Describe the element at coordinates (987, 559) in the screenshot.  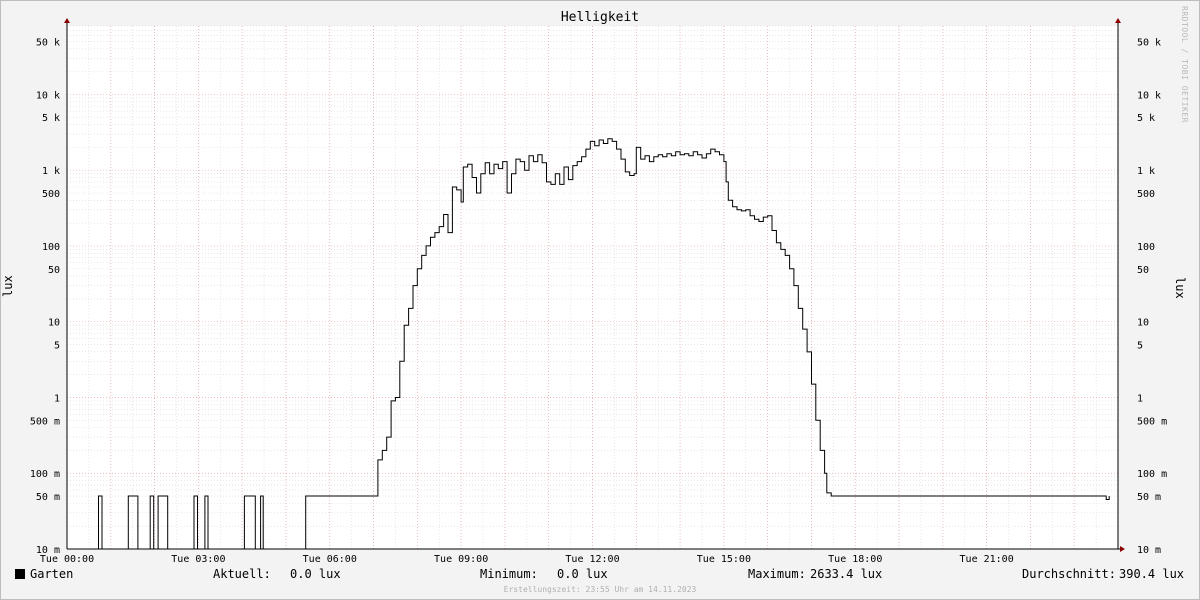
I see `x-tick-label: Tue 21:00` at that location.